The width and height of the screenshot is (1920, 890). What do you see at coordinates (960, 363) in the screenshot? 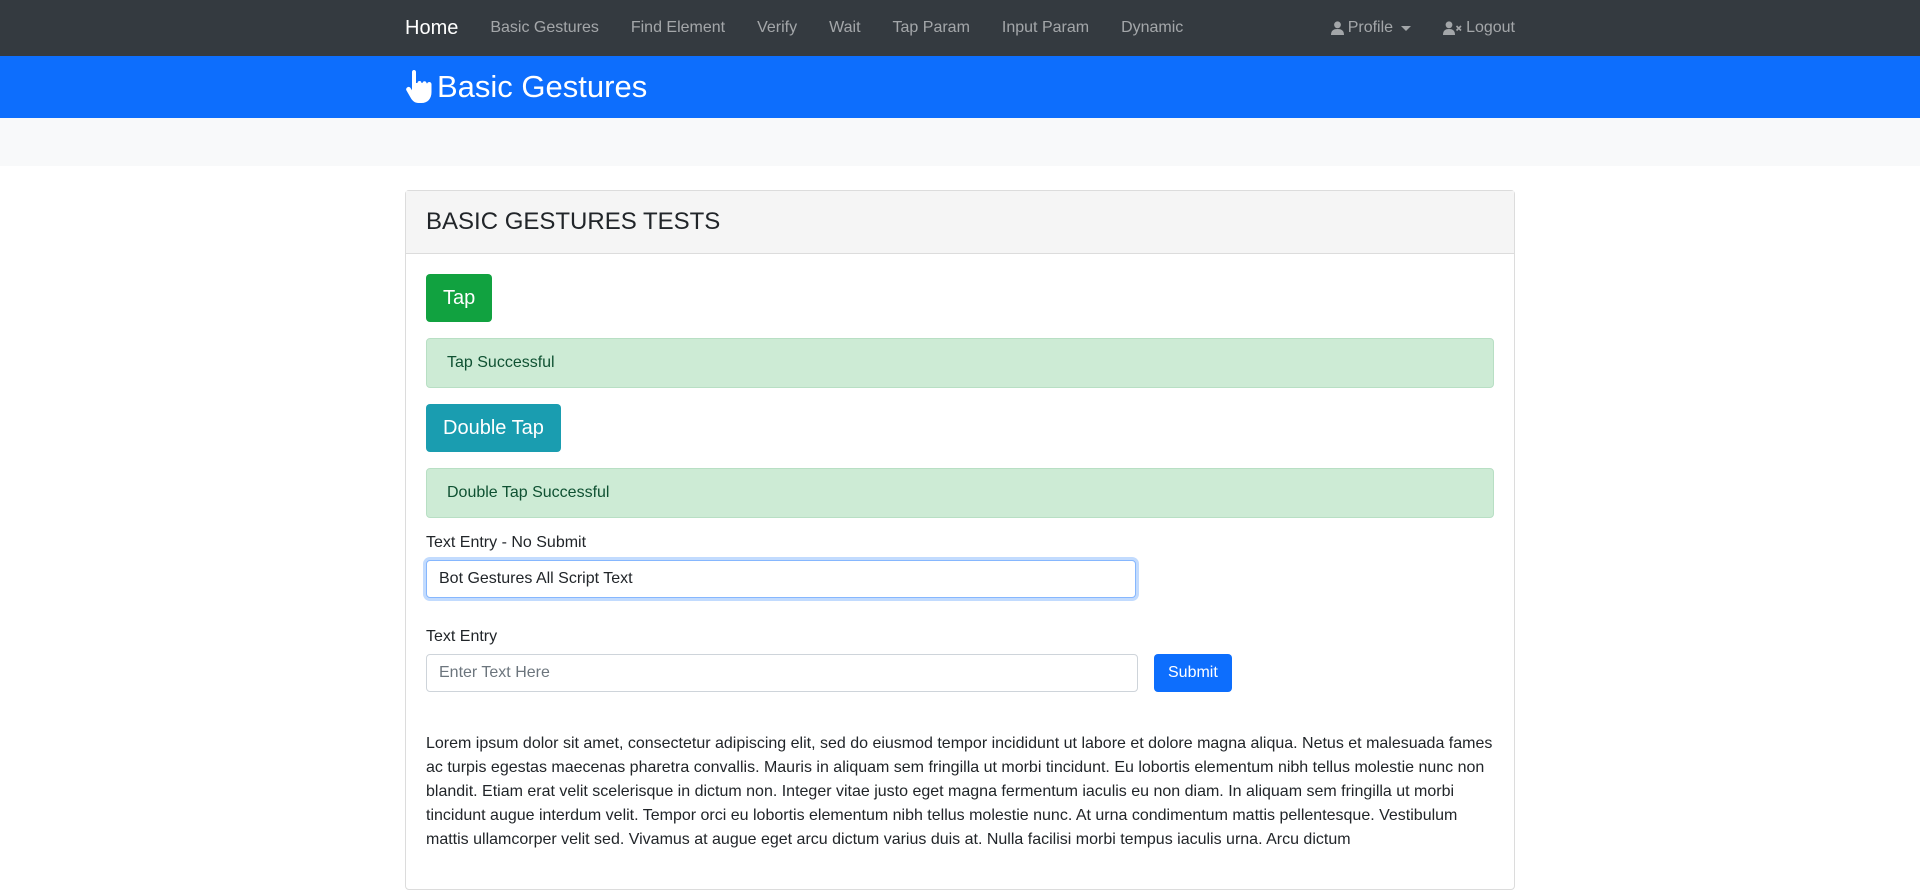
I see `tap-success-alert: Tap Successful` at bounding box center [960, 363].